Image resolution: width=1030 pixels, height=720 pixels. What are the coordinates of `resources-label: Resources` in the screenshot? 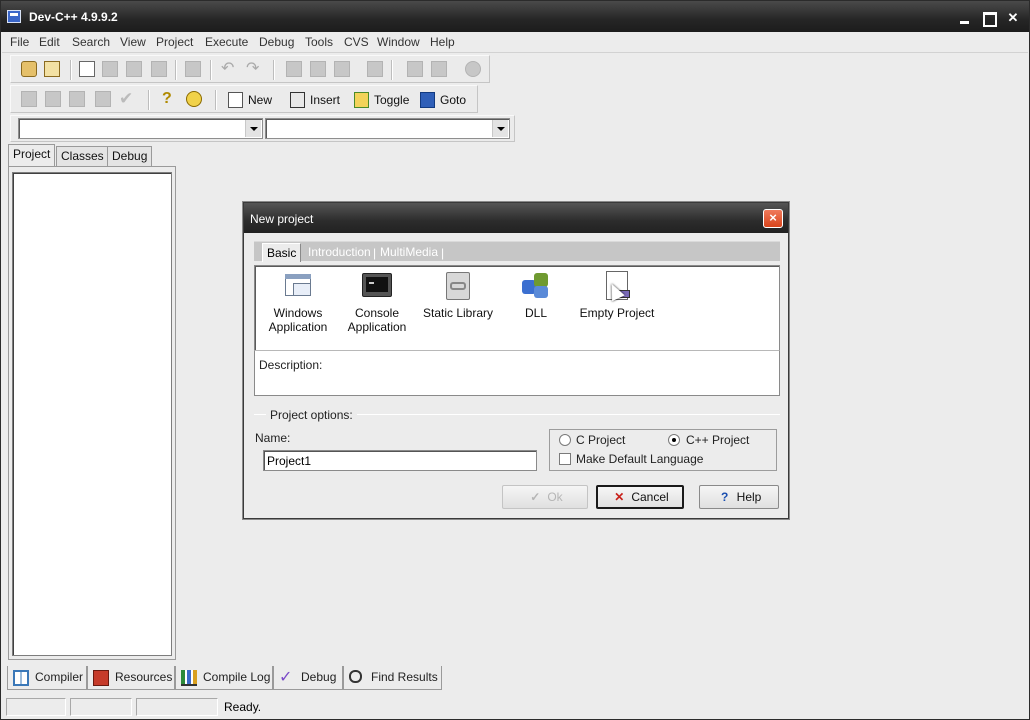 It's located at (144, 677).